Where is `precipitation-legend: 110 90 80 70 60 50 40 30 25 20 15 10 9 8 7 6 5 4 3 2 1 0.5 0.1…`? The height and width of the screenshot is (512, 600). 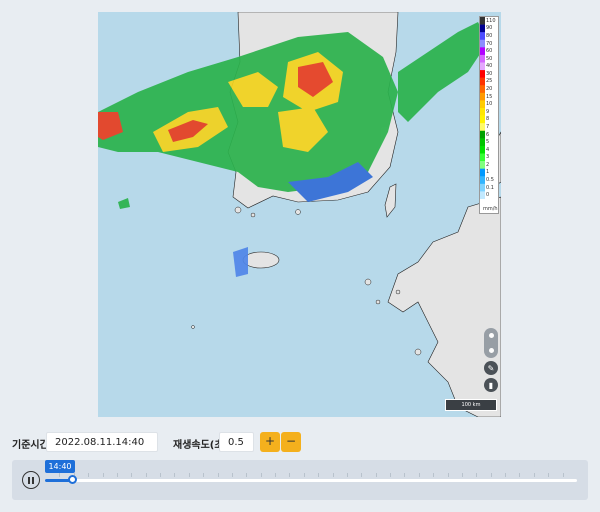 precipitation-legend: 110 90 80 70 60 50 40 30 25 20 15 10 9 8 7 6 5 4 3 2 1 0.5 0.1… is located at coordinates (489, 115).